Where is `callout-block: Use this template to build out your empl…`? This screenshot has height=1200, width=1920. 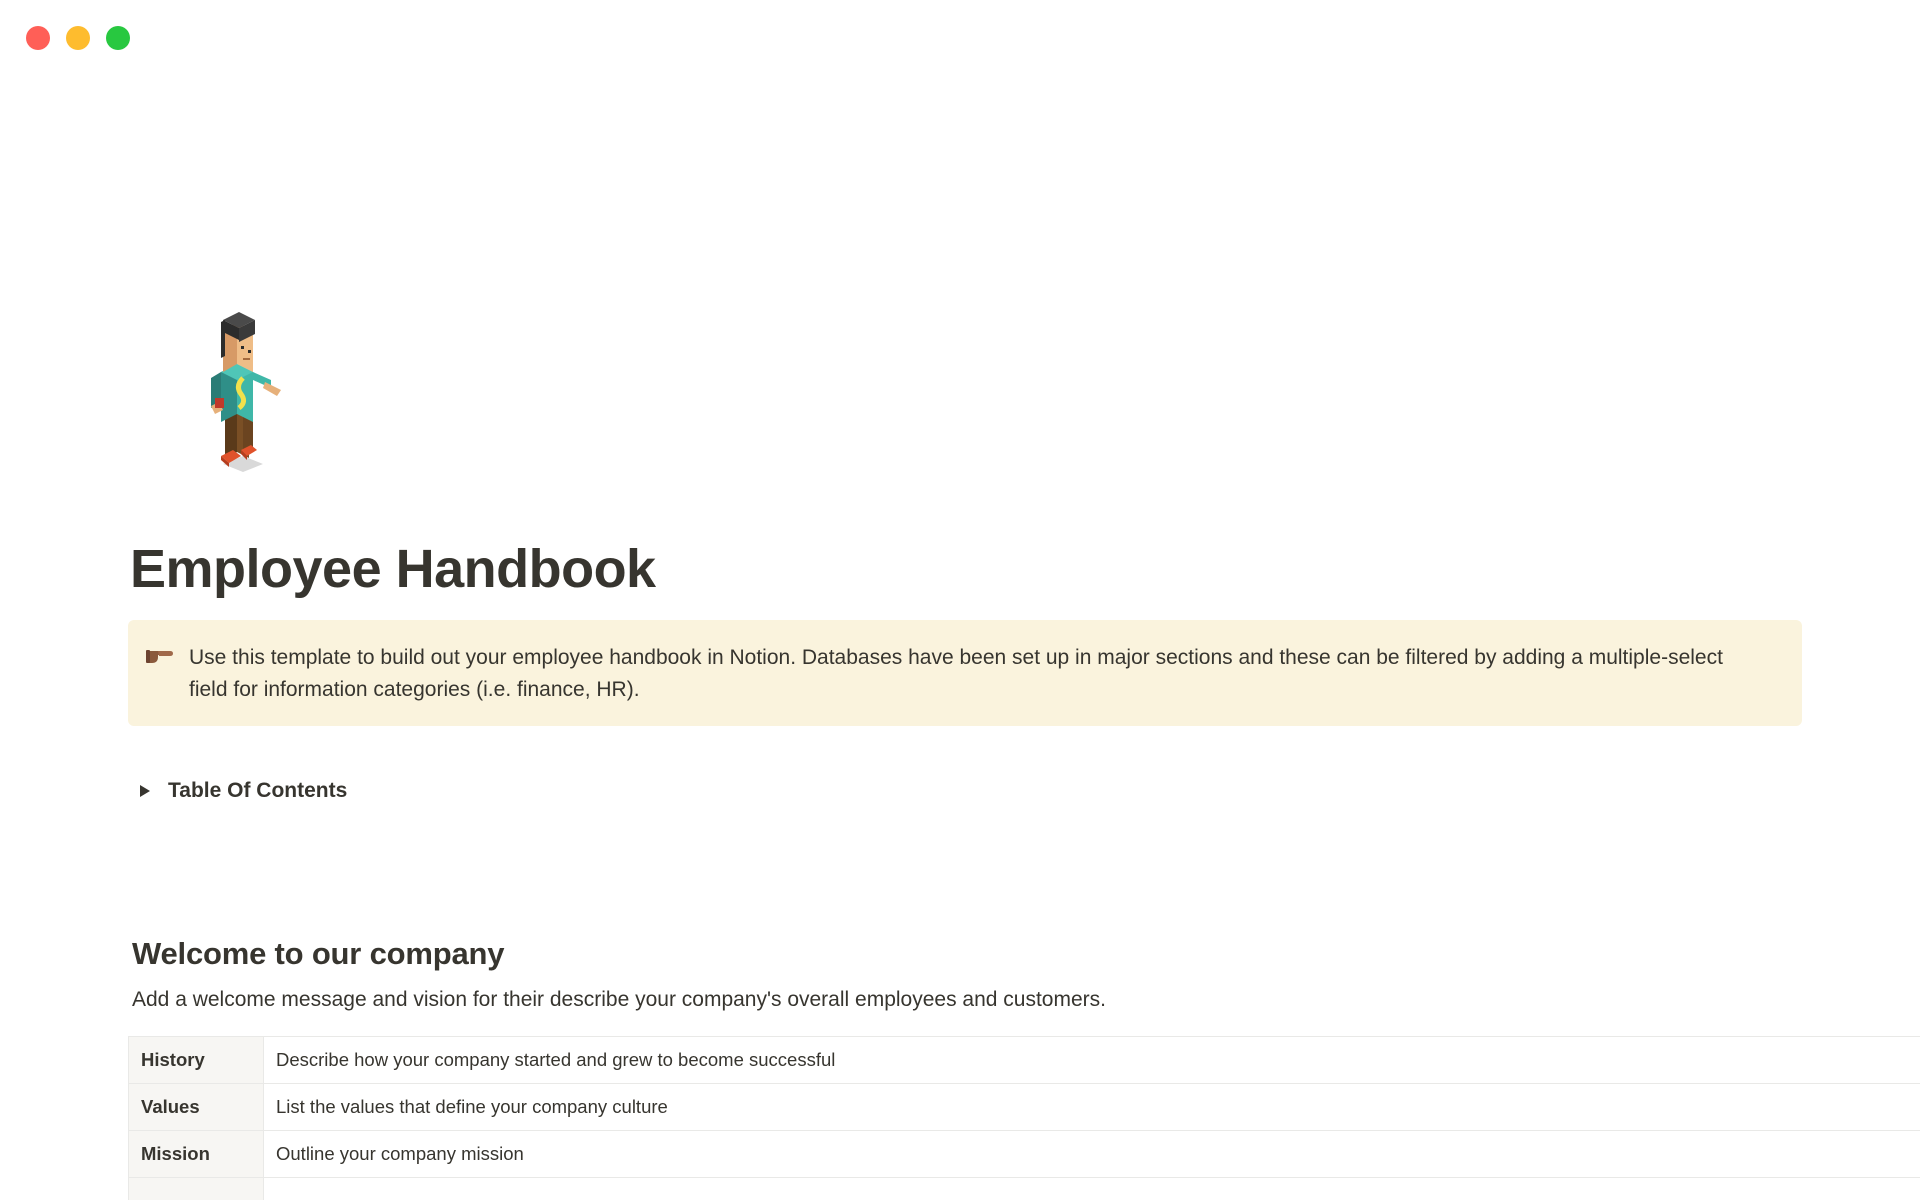 callout-block: Use this template to build out your empl… is located at coordinates (965, 673).